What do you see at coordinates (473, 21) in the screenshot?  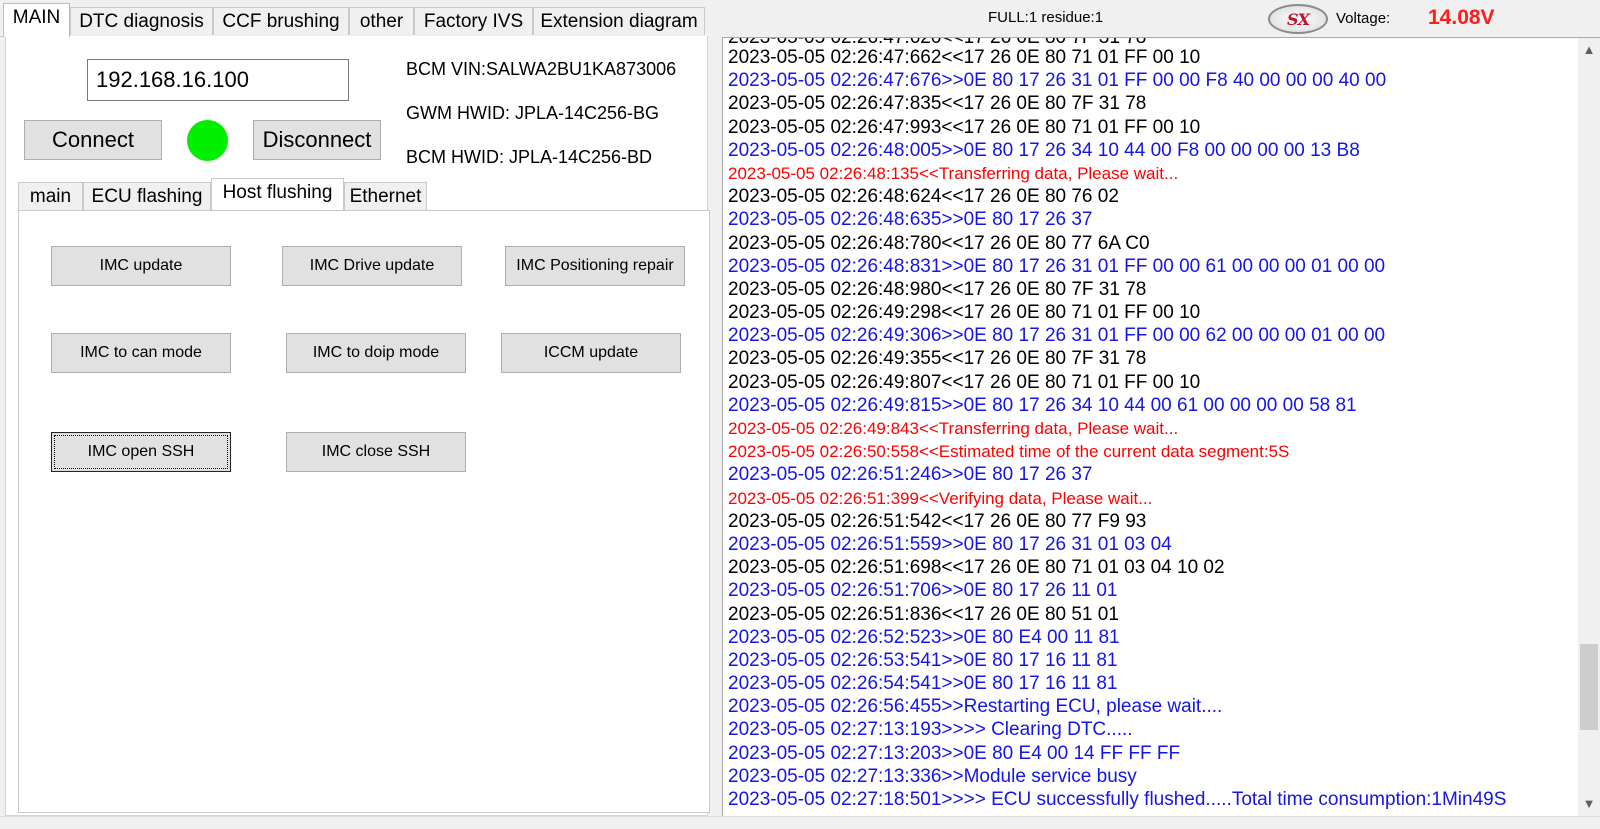 I see `tab-factory-ivs: Factory IVS` at bounding box center [473, 21].